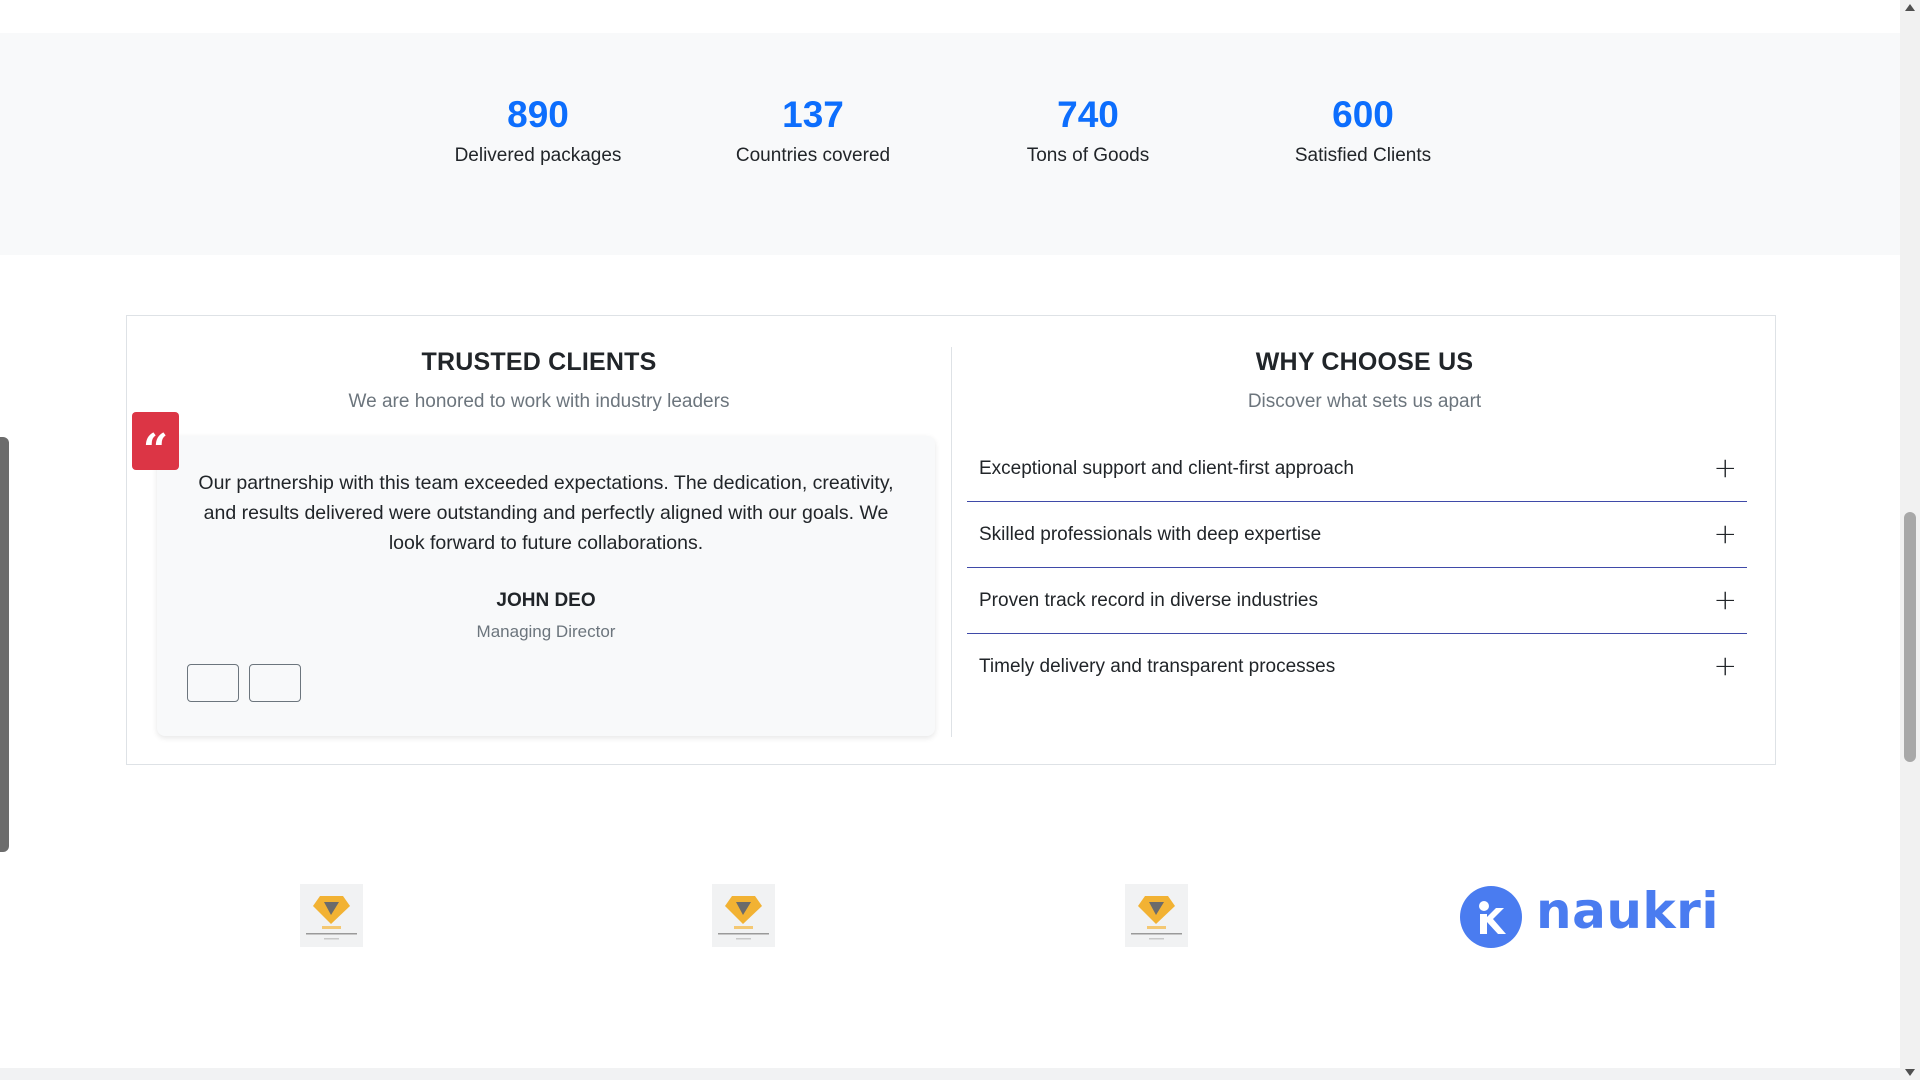 The width and height of the screenshot is (1920, 1080). Describe the element at coordinates (1088, 114) in the screenshot. I see `stat-number: 740` at that location.